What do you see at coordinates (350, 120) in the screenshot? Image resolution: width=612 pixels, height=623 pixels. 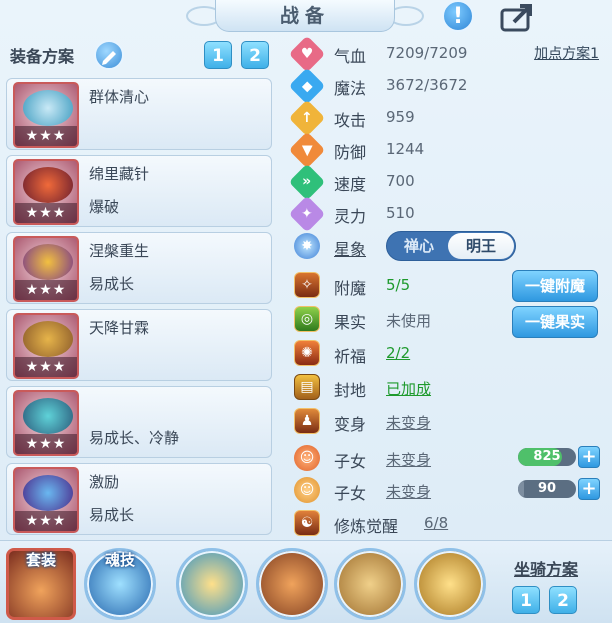 I see `stat-label-attack: 攻击` at bounding box center [350, 120].